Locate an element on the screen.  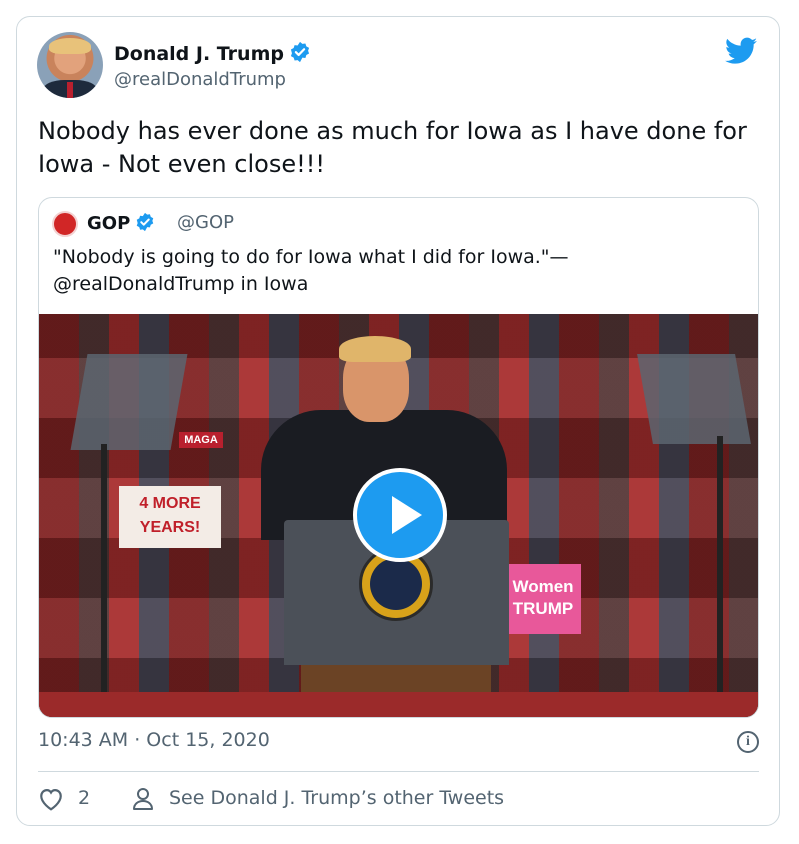
author-name: Donald J. Trump is located at coordinates (199, 54).